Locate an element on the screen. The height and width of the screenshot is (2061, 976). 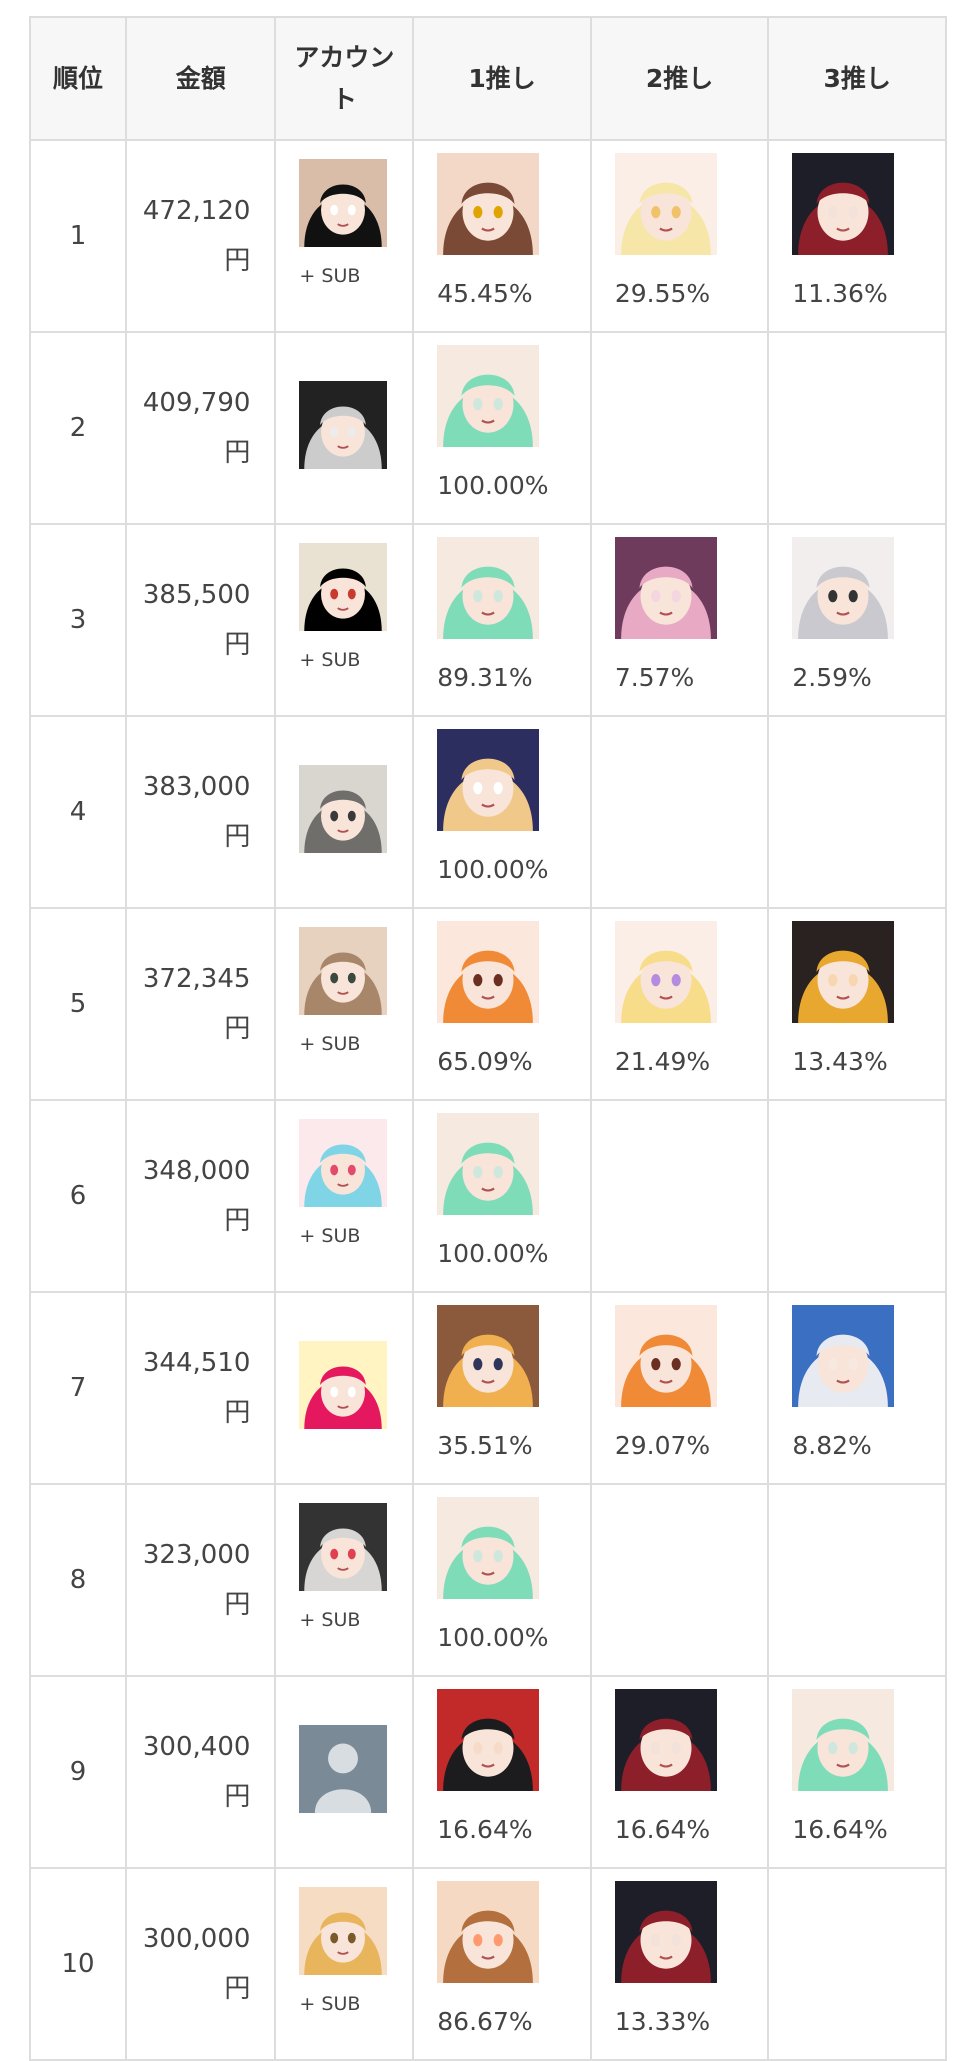
oshi-wrap: 35.51% is located at coordinates (513, 1387).